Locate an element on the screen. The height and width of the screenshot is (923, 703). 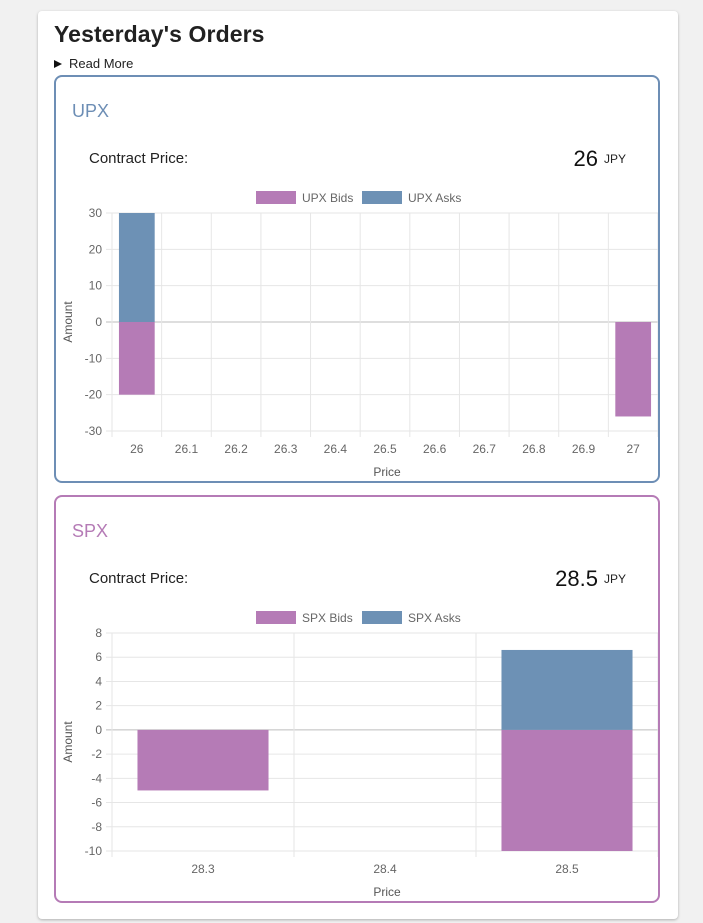
page-title: Yesterday's Orders is located at coordinates (159, 34).